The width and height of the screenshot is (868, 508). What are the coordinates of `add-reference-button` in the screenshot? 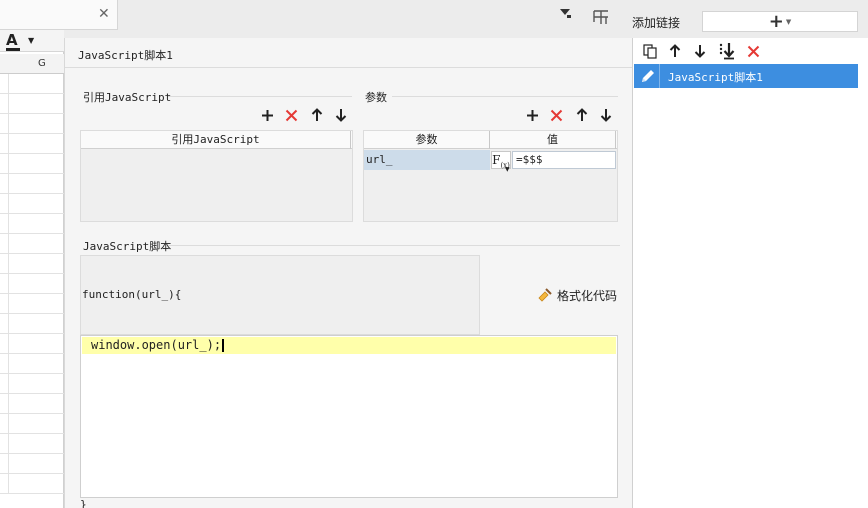 It's located at (267, 115).